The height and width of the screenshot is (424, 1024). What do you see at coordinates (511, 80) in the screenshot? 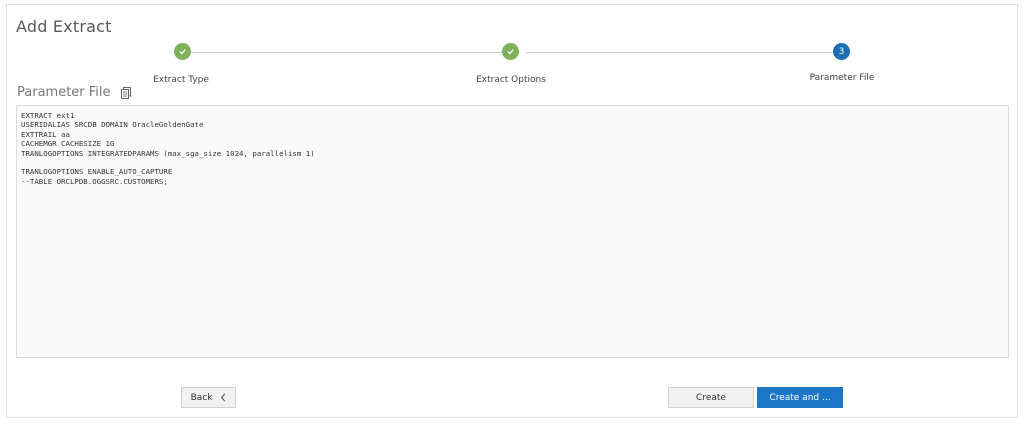
I see `step-label-extract-options: Extract Options` at bounding box center [511, 80].